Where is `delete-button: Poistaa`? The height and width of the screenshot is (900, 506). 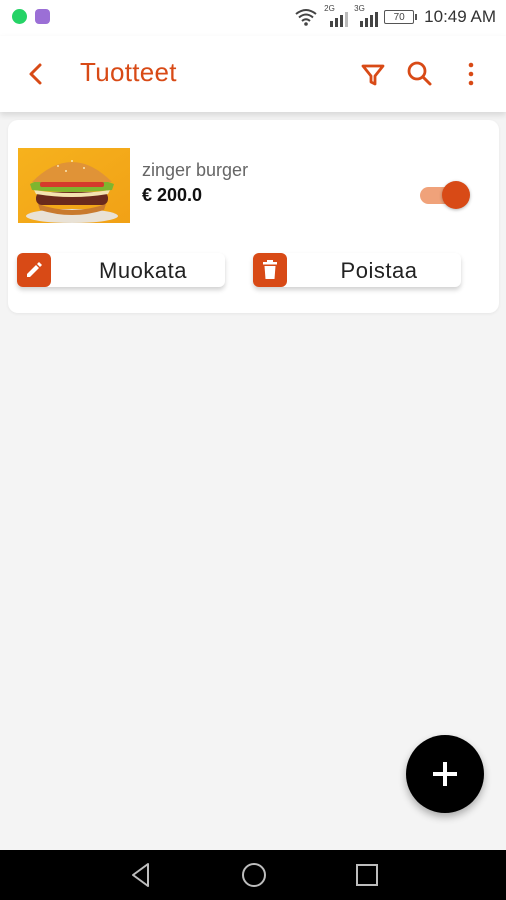
delete-button: Poistaa is located at coordinates (357, 270).